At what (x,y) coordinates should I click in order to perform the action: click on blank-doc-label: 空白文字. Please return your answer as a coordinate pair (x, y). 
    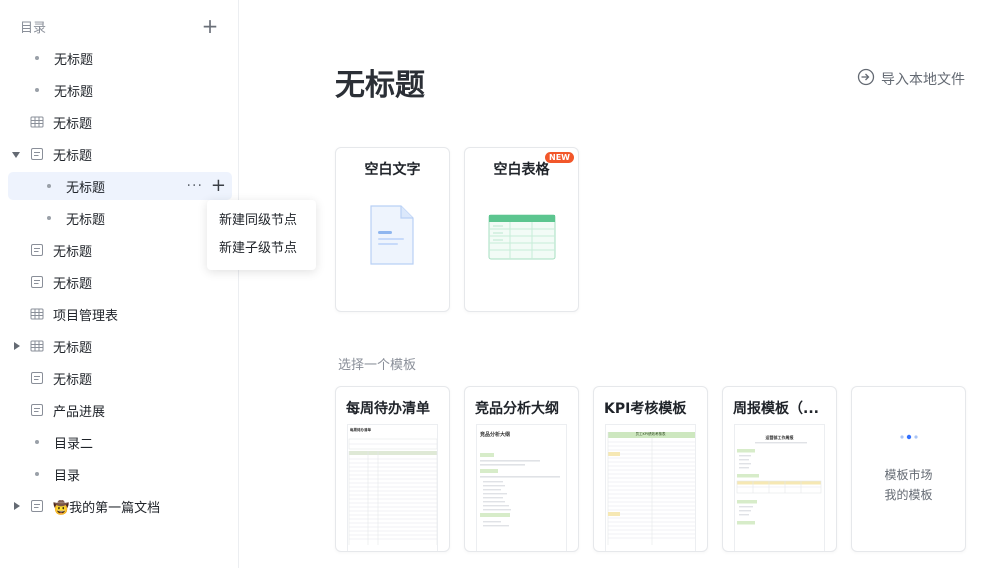
    Looking at the image, I should click on (392, 170).